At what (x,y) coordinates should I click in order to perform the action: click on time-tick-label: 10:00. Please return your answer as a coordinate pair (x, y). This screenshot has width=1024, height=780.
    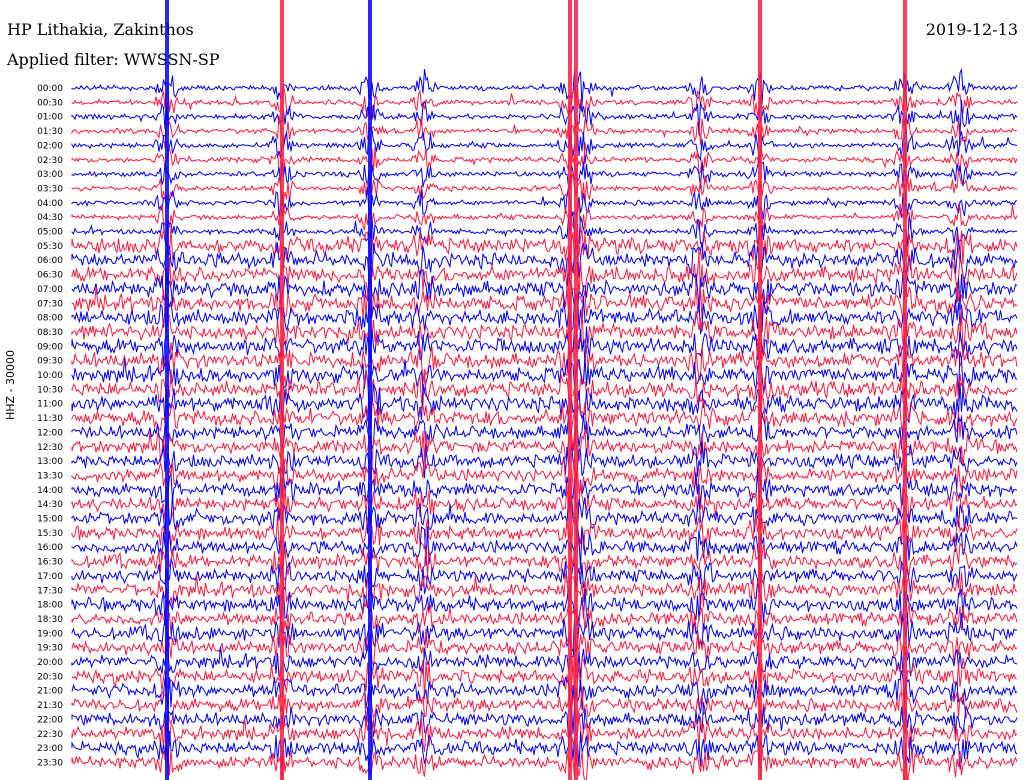
    Looking at the image, I should click on (50, 376).